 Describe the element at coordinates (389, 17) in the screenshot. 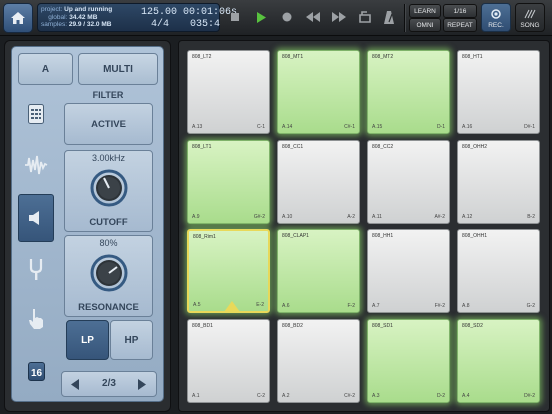

I see `metronome-button` at that location.